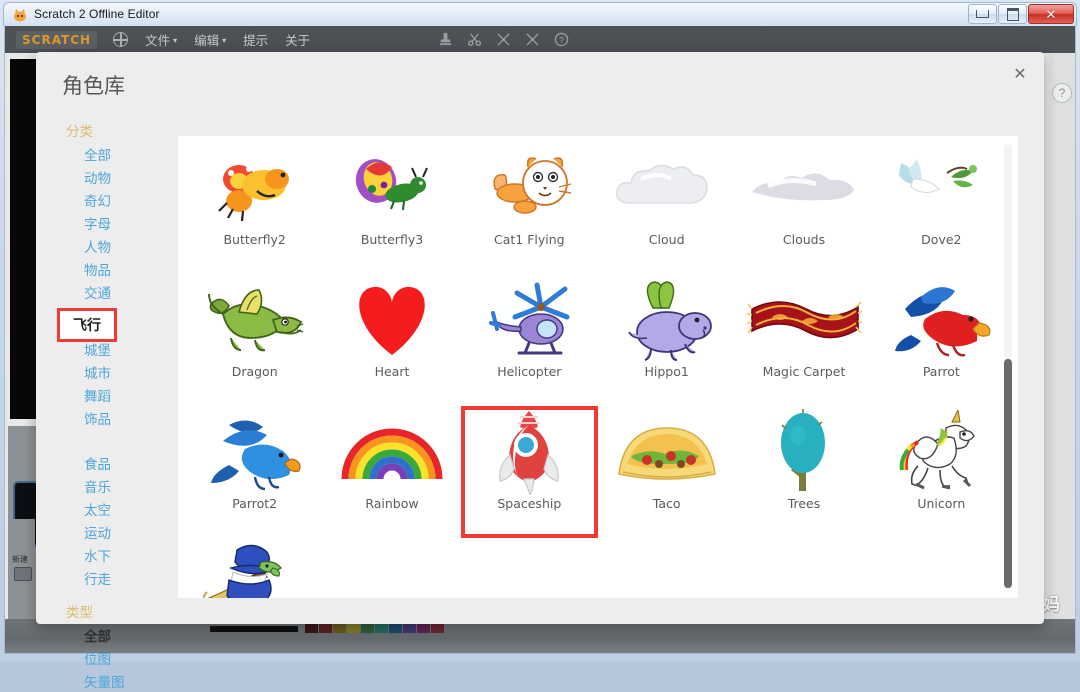 This screenshot has width=1080, height=692. I want to click on sprite-cell-parrot2: Parrot2, so click(254, 472).